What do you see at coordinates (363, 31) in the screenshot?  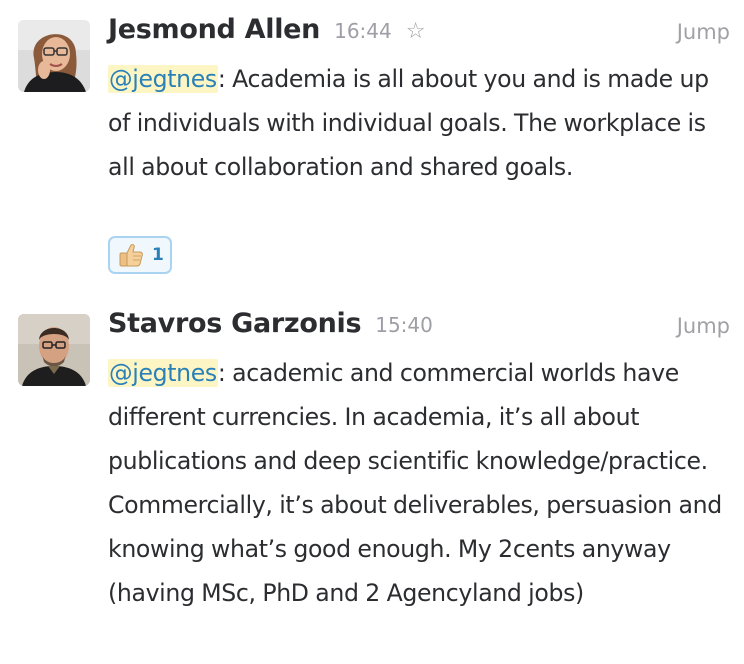 I see `timestamp: 16:44` at bounding box center [363, 31].